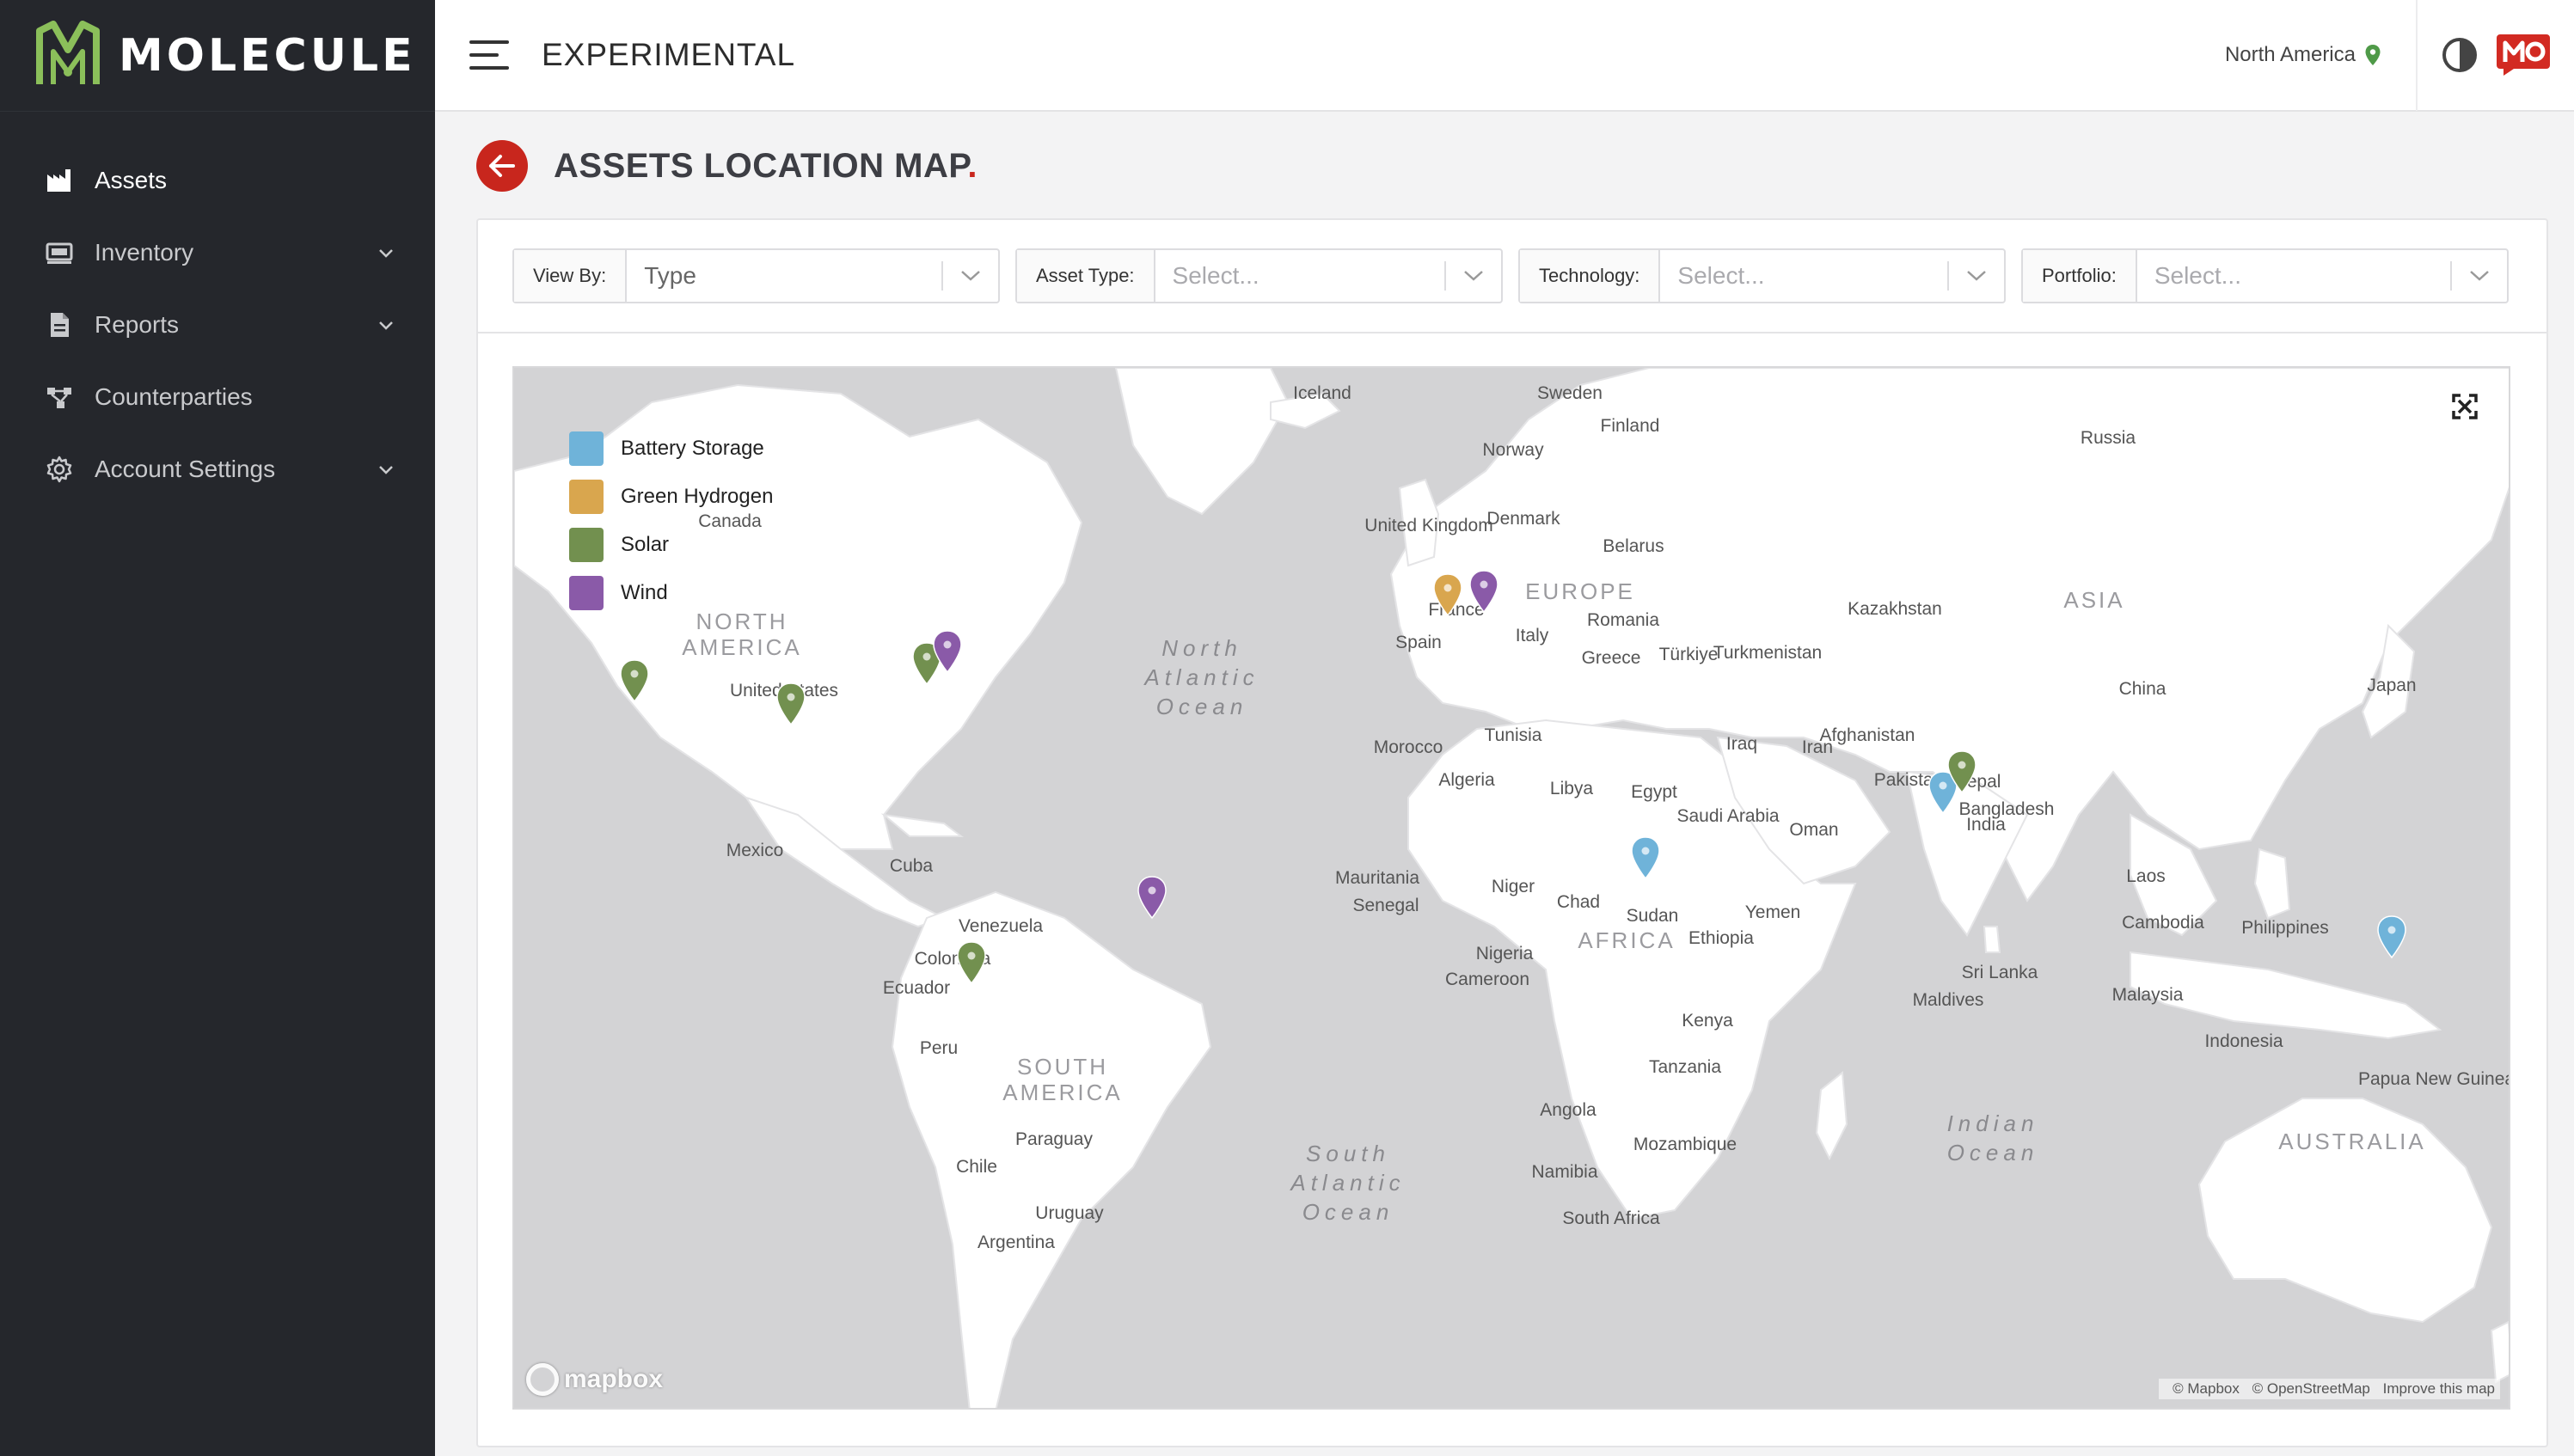 The height and width of the screenshot is (1456, 2574). I want to click on sidebar-item-label: Assets, so click(131, 180).